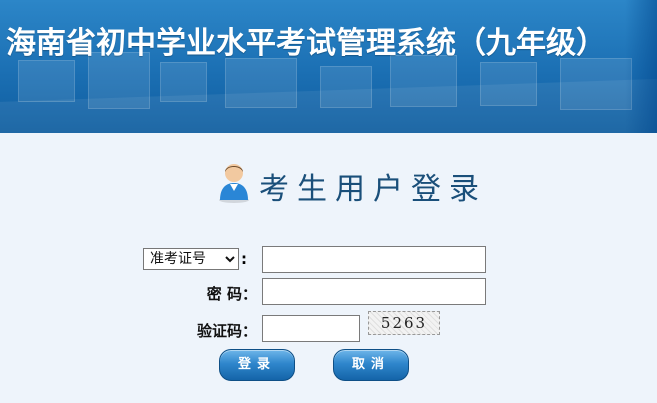 The image size is (657, 403). I want to click on id-type-colon: :, so click(244, 259).